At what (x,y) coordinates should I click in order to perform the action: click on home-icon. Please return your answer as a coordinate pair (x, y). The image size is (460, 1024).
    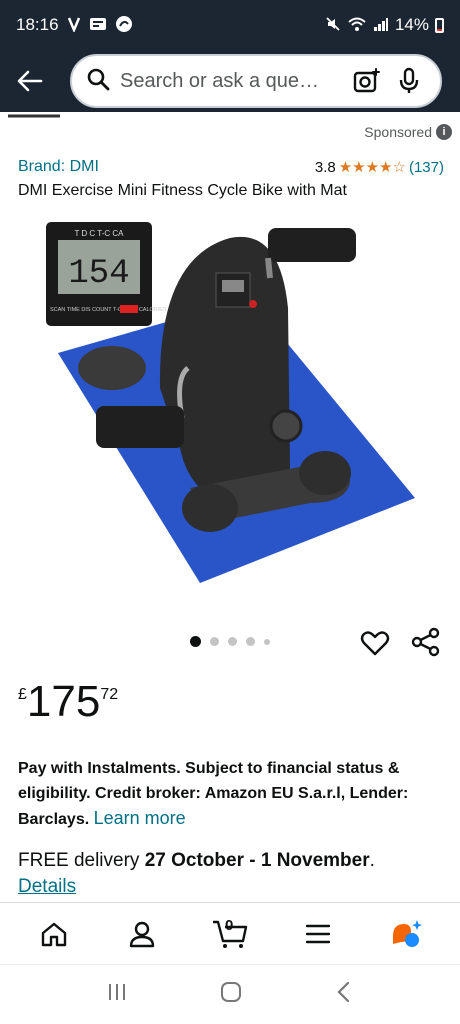
    Looking at the image, I should click on (54, 934).